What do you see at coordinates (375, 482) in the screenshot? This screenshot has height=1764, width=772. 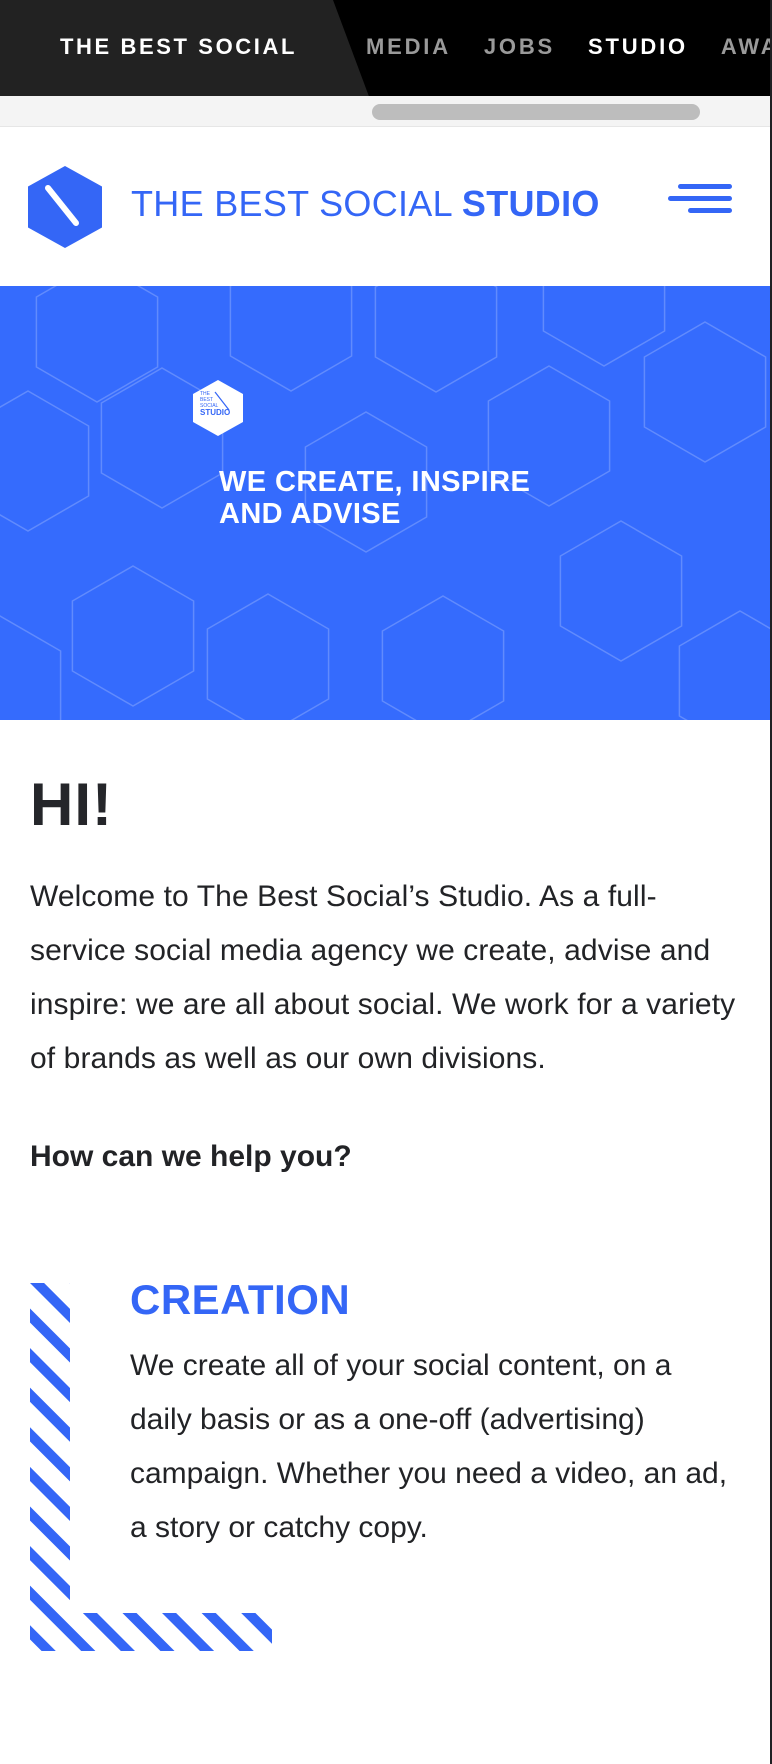 I see `hero-title-line-1: WE CREATE, INSPIRE` at bounding box center [375, 482].